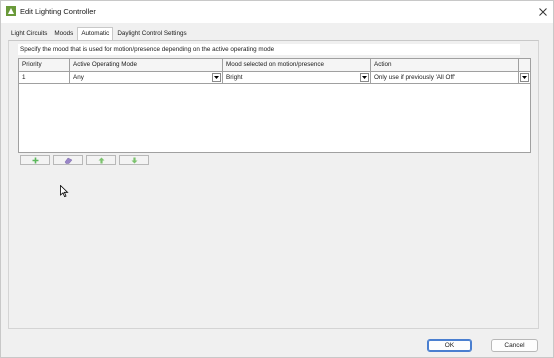 Image resolution: width=554 pixels, height=358 pixels. What do you see at coordinates (151, 34) in the screenshot?
I see `tab-daylight-control-settings: Daylight Control Settings` at bounding box center [151, 34].